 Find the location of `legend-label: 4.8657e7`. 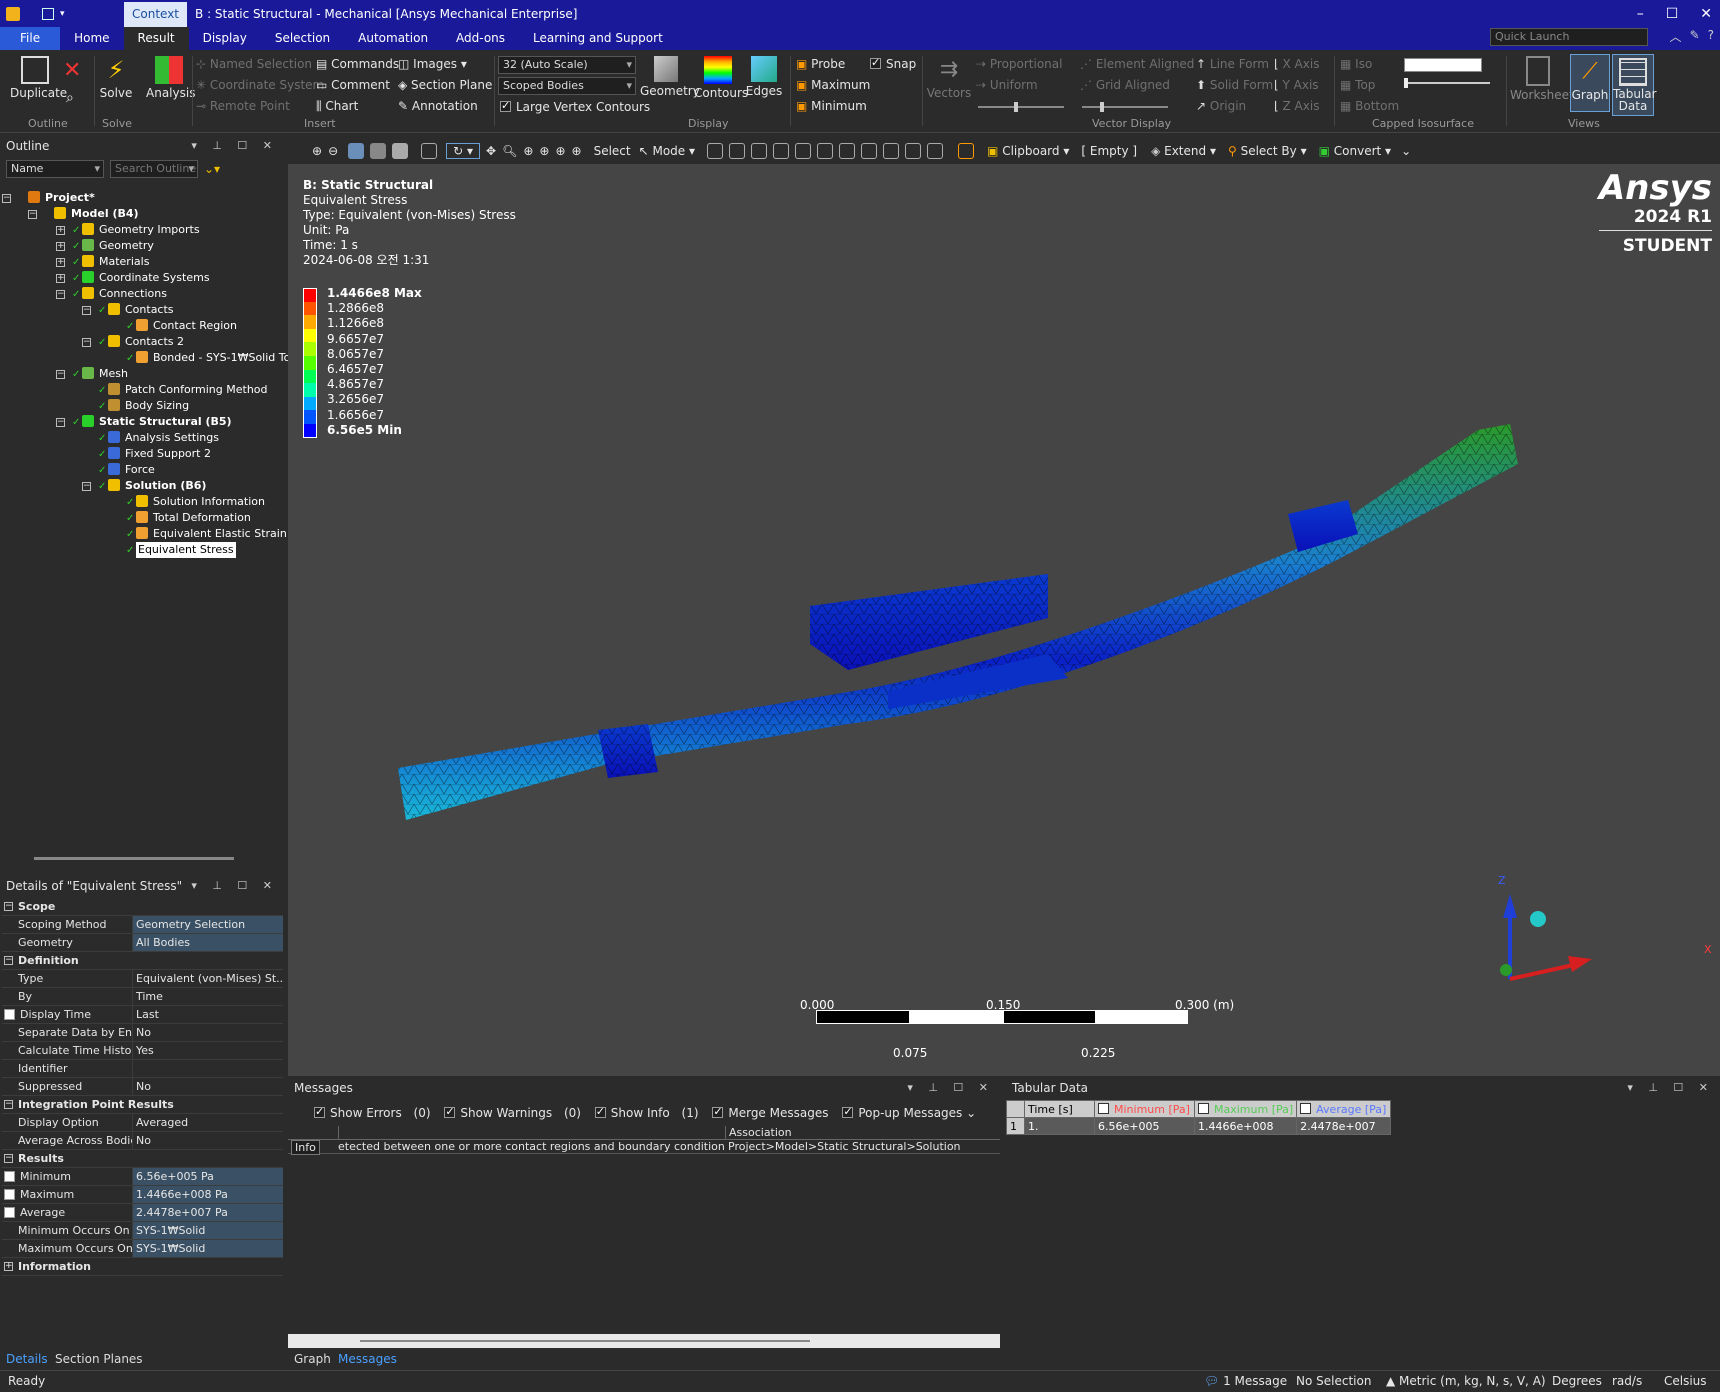

legend-label: 4.8657e7 is located at coordinates (355, 384).